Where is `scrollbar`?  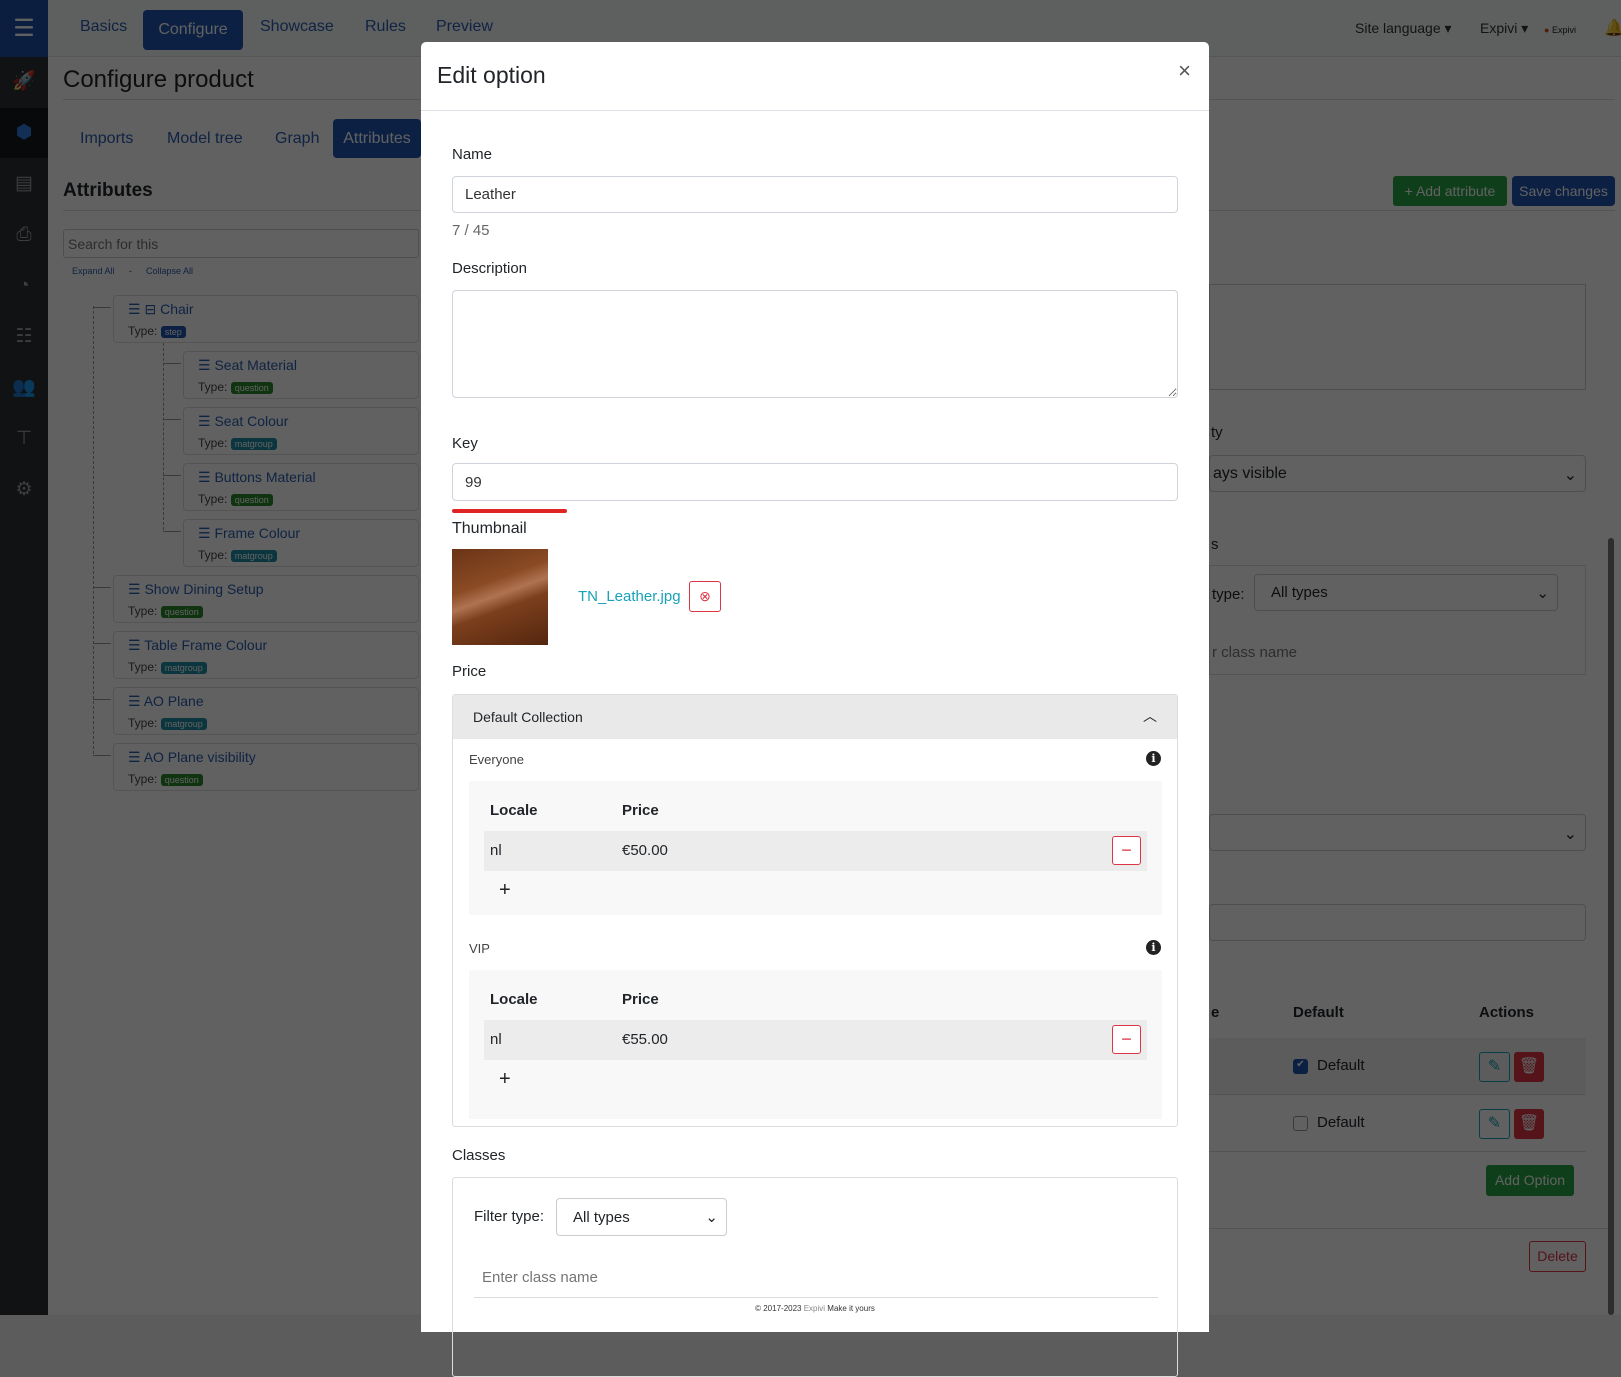
scrollbar is located at coordinates (1611, 926).